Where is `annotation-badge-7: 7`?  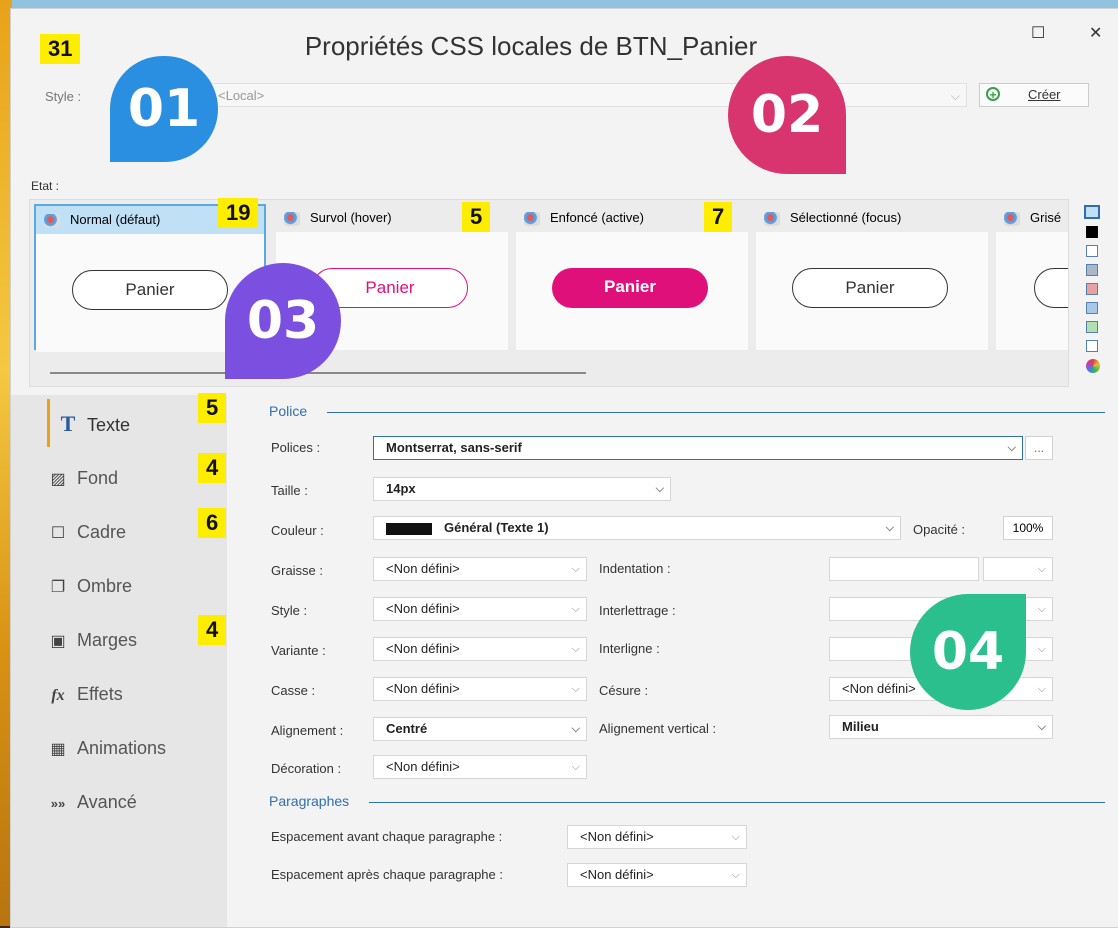
annotation-badge-7: 7 is located at coordinates (718, 217).